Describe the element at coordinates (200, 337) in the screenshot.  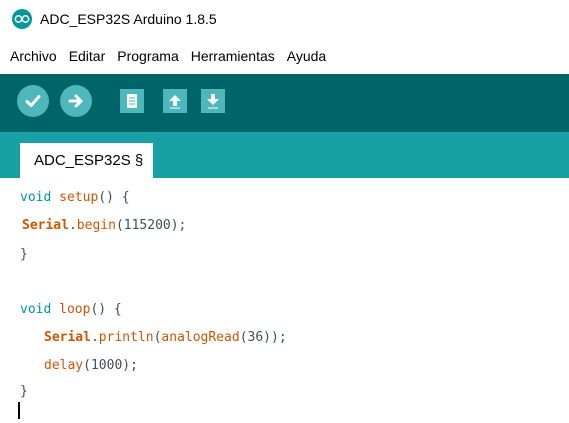
I see `function-name: analogRead` at that location.